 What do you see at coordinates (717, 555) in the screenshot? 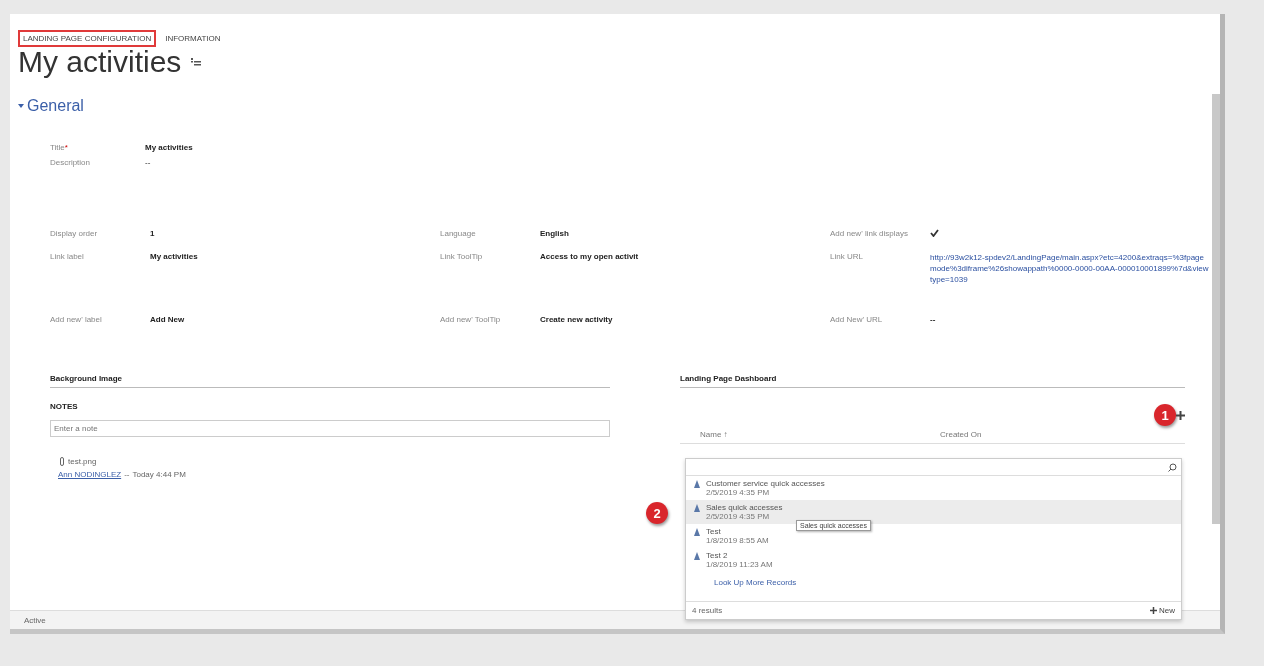
I see `item-name: Test 2` at bounding box center [717, 555].